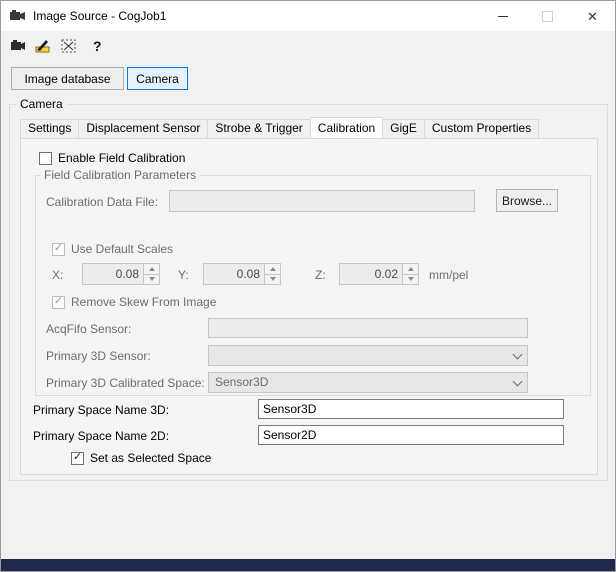 This screenshot has height=572, width=616. What do you see at coordinates (368, 328) in the screenshot?
I see `acqfifo-sensor-input` at bounding box center [368, 328].